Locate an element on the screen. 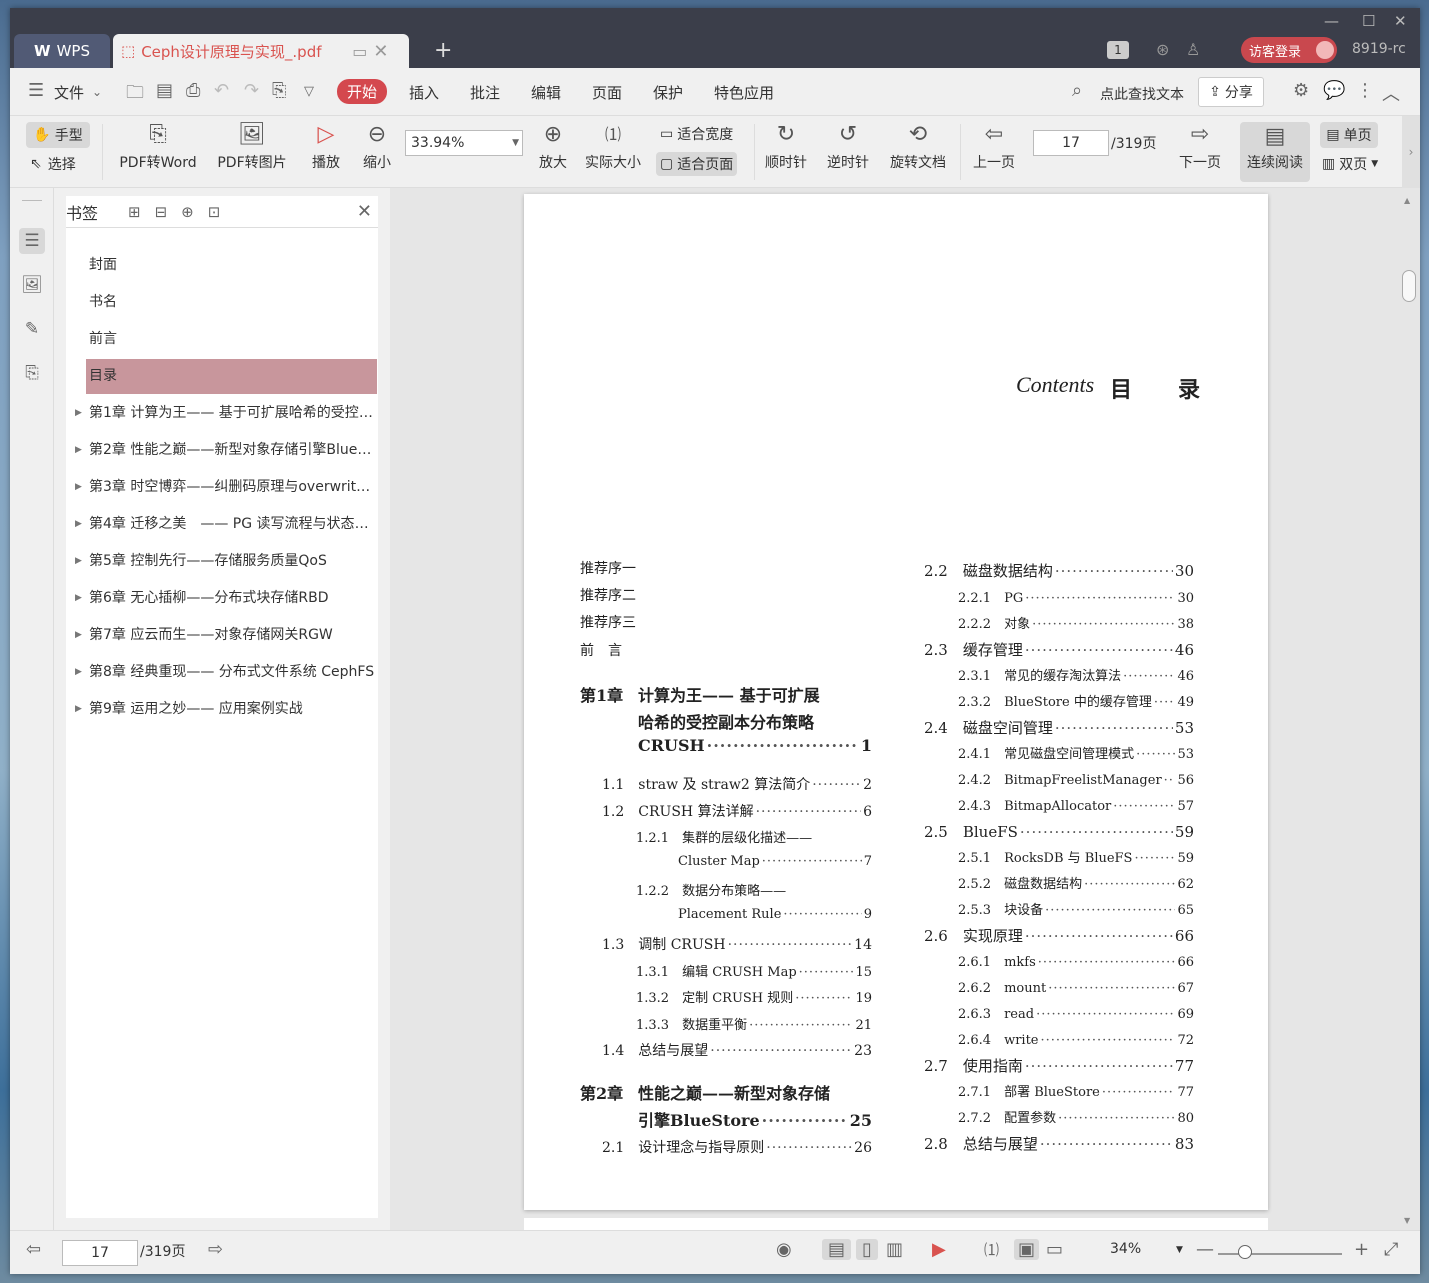 The width and height of the screenshot is (1429, 1283). status-zoom: 34% is located at coordinates (1125, 1249).